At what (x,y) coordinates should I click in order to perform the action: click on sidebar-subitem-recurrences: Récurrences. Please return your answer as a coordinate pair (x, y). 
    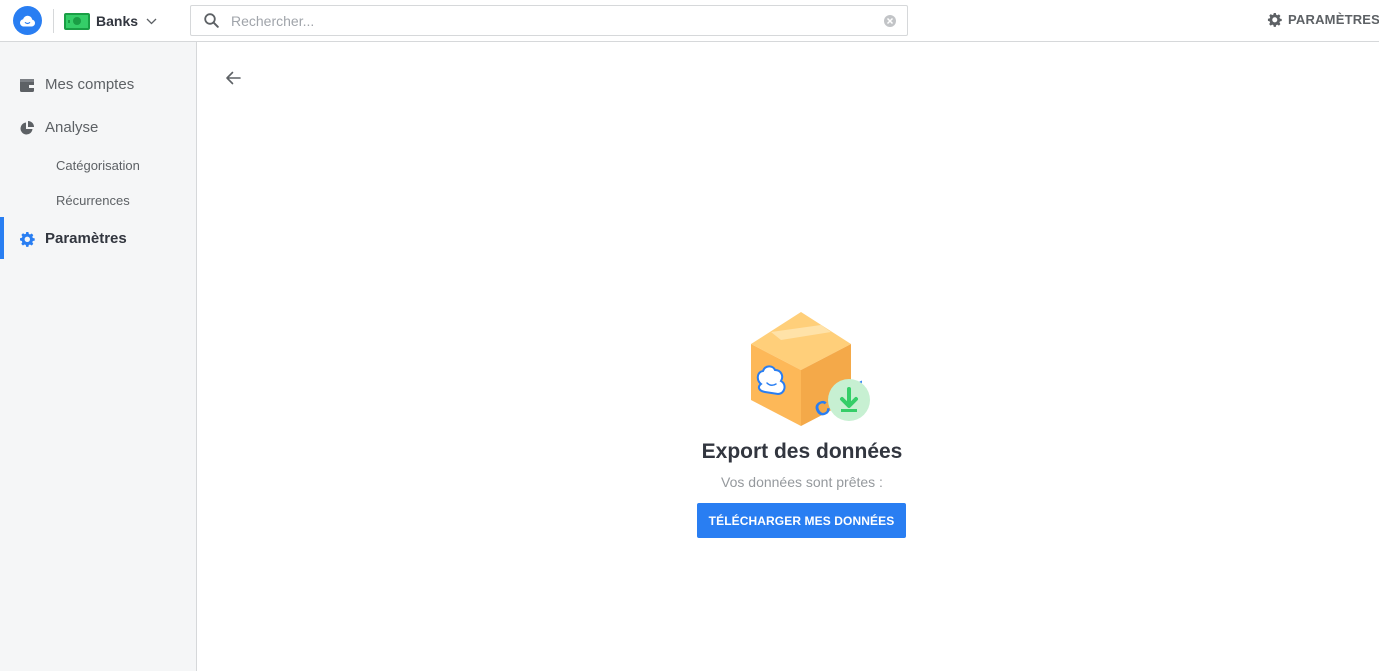
    Looking at the image, I should click on (93, 200).